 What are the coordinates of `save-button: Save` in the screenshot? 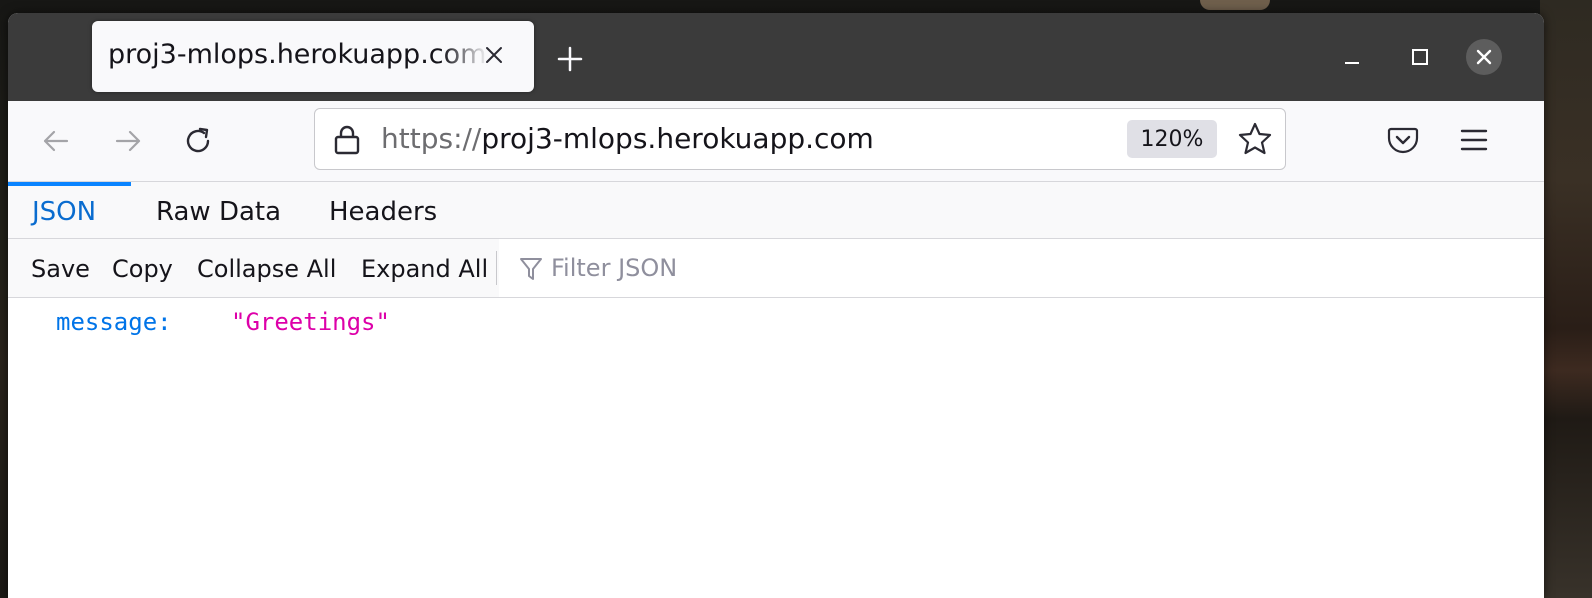 It's located at (60, 269).